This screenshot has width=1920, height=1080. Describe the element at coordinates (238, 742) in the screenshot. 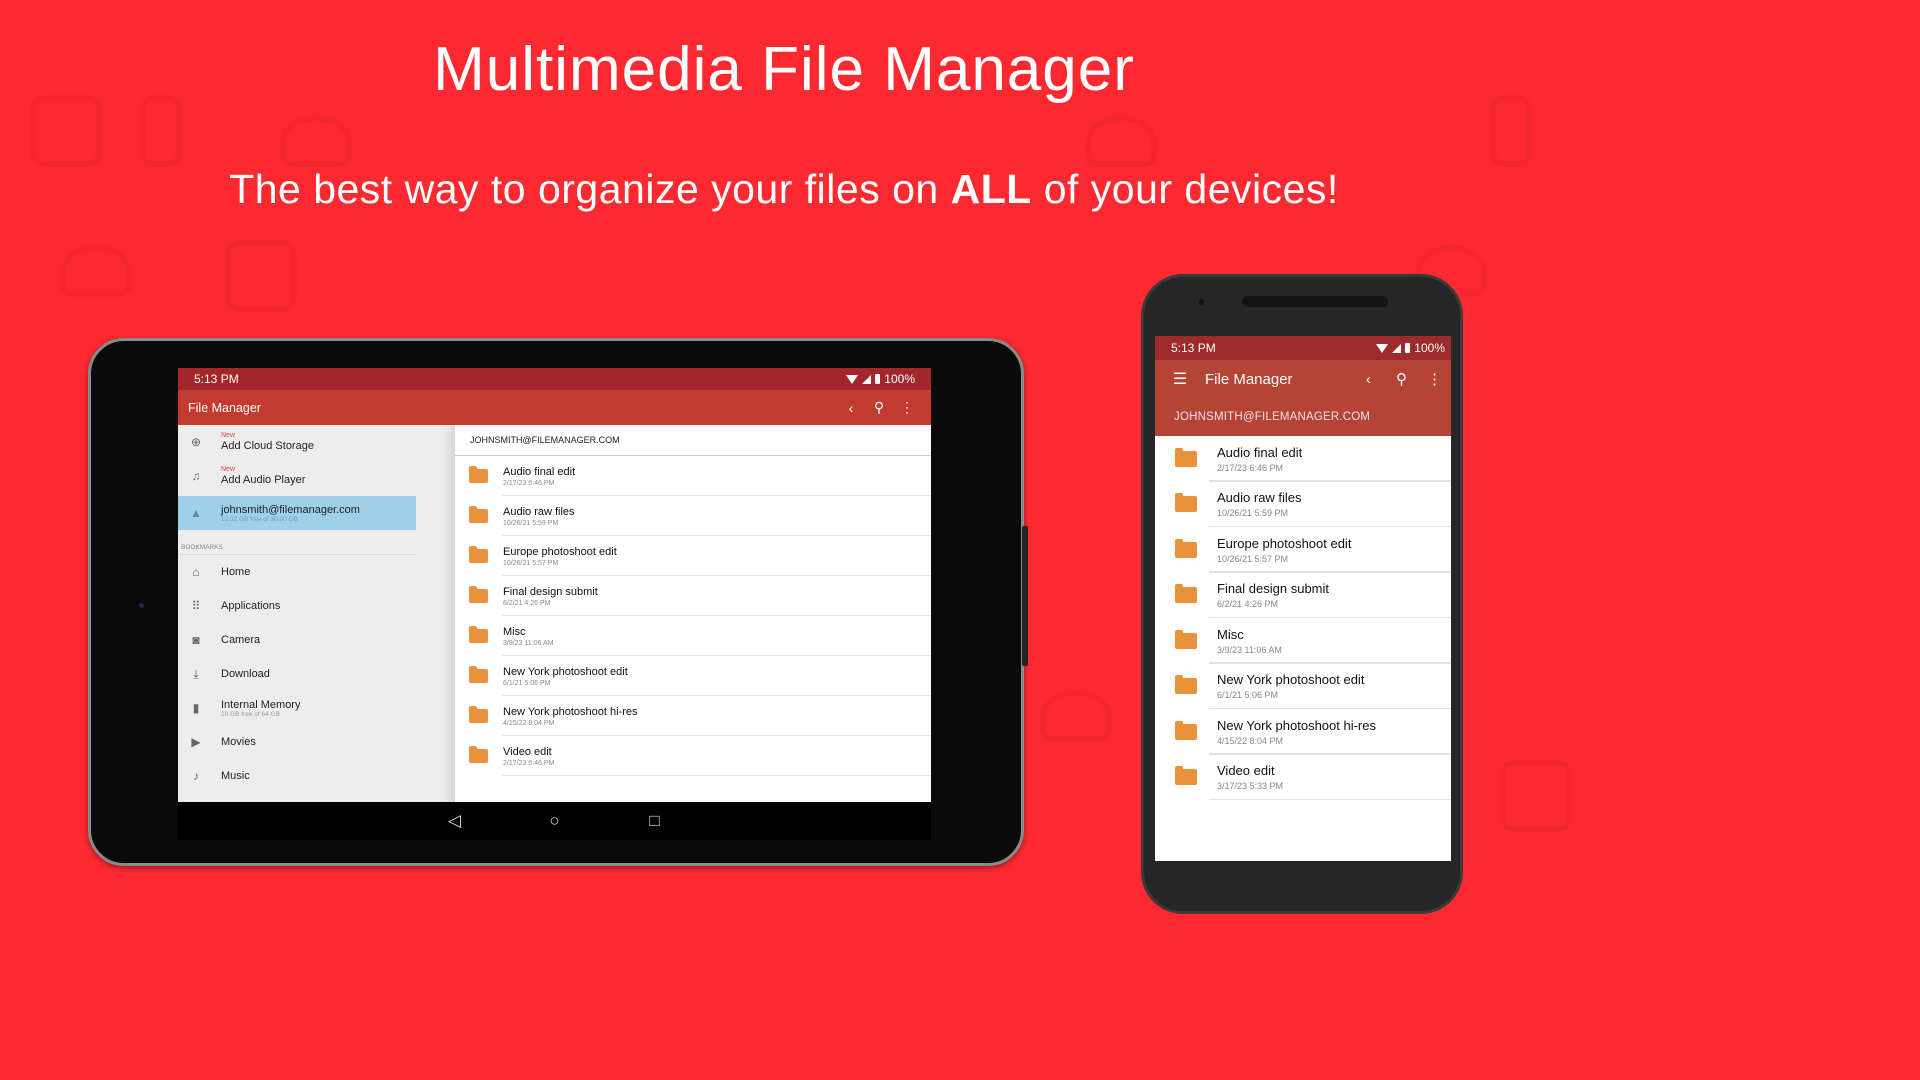

I see `item-label: Movies` at that location.